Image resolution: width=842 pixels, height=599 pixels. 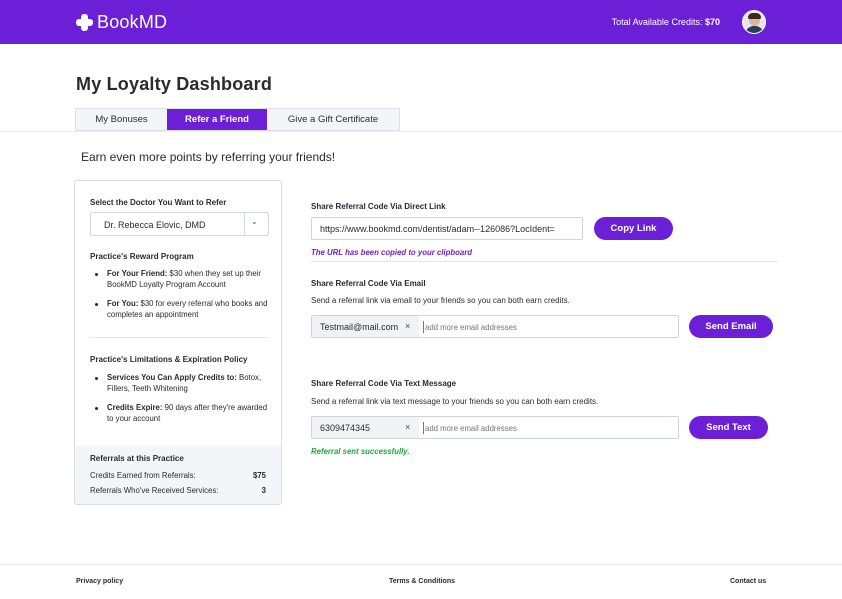 What do you see at coordinates (154, 490) in the screenshot?
I see `stat-label: Referrals Who've Received Services:` at bounding box center [154, 490].